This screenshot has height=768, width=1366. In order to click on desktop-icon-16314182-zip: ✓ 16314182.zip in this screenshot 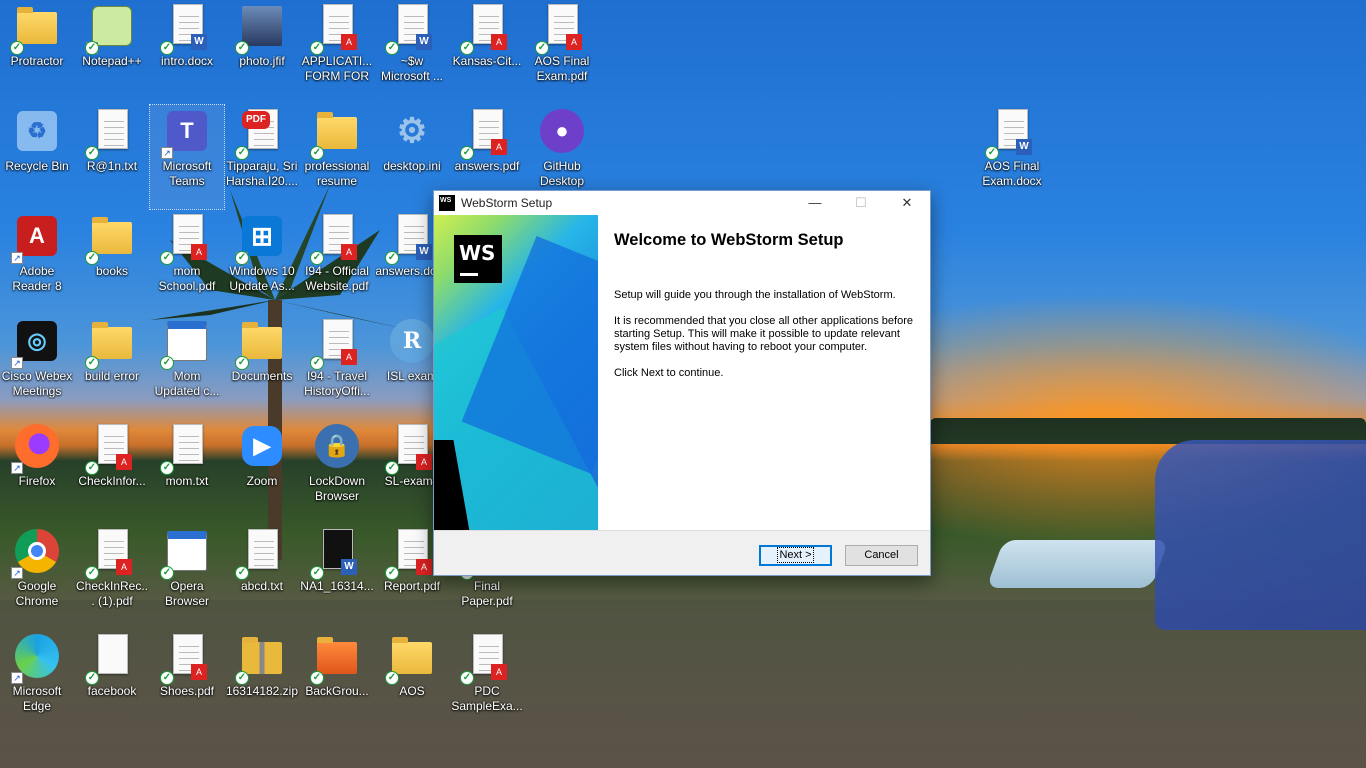, I will do `click(262, 682)`.